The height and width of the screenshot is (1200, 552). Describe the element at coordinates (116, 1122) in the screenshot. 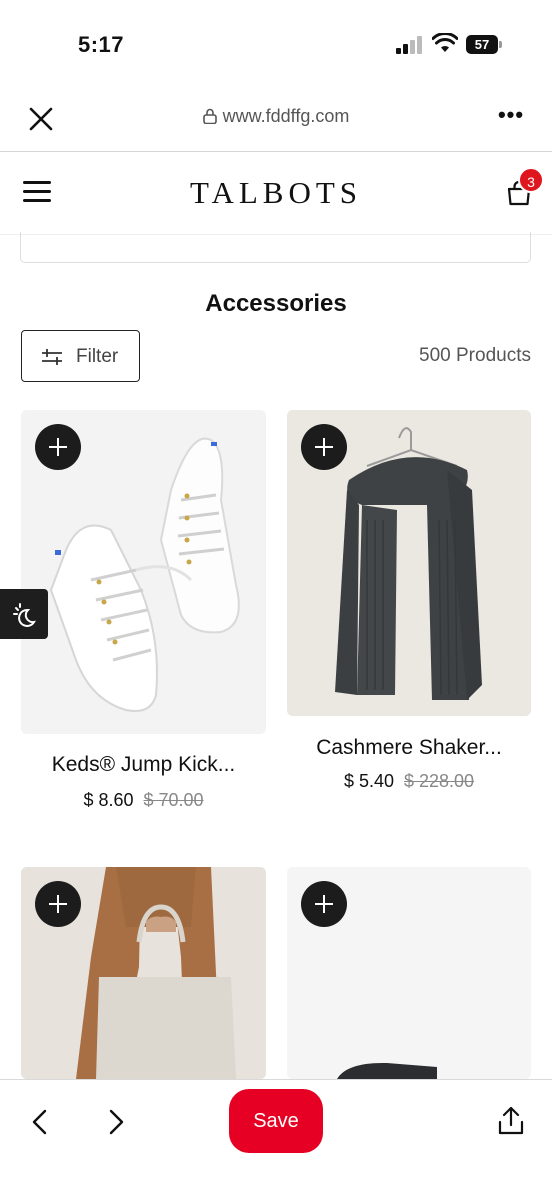

I see `forward-arrow-icon` at that location.